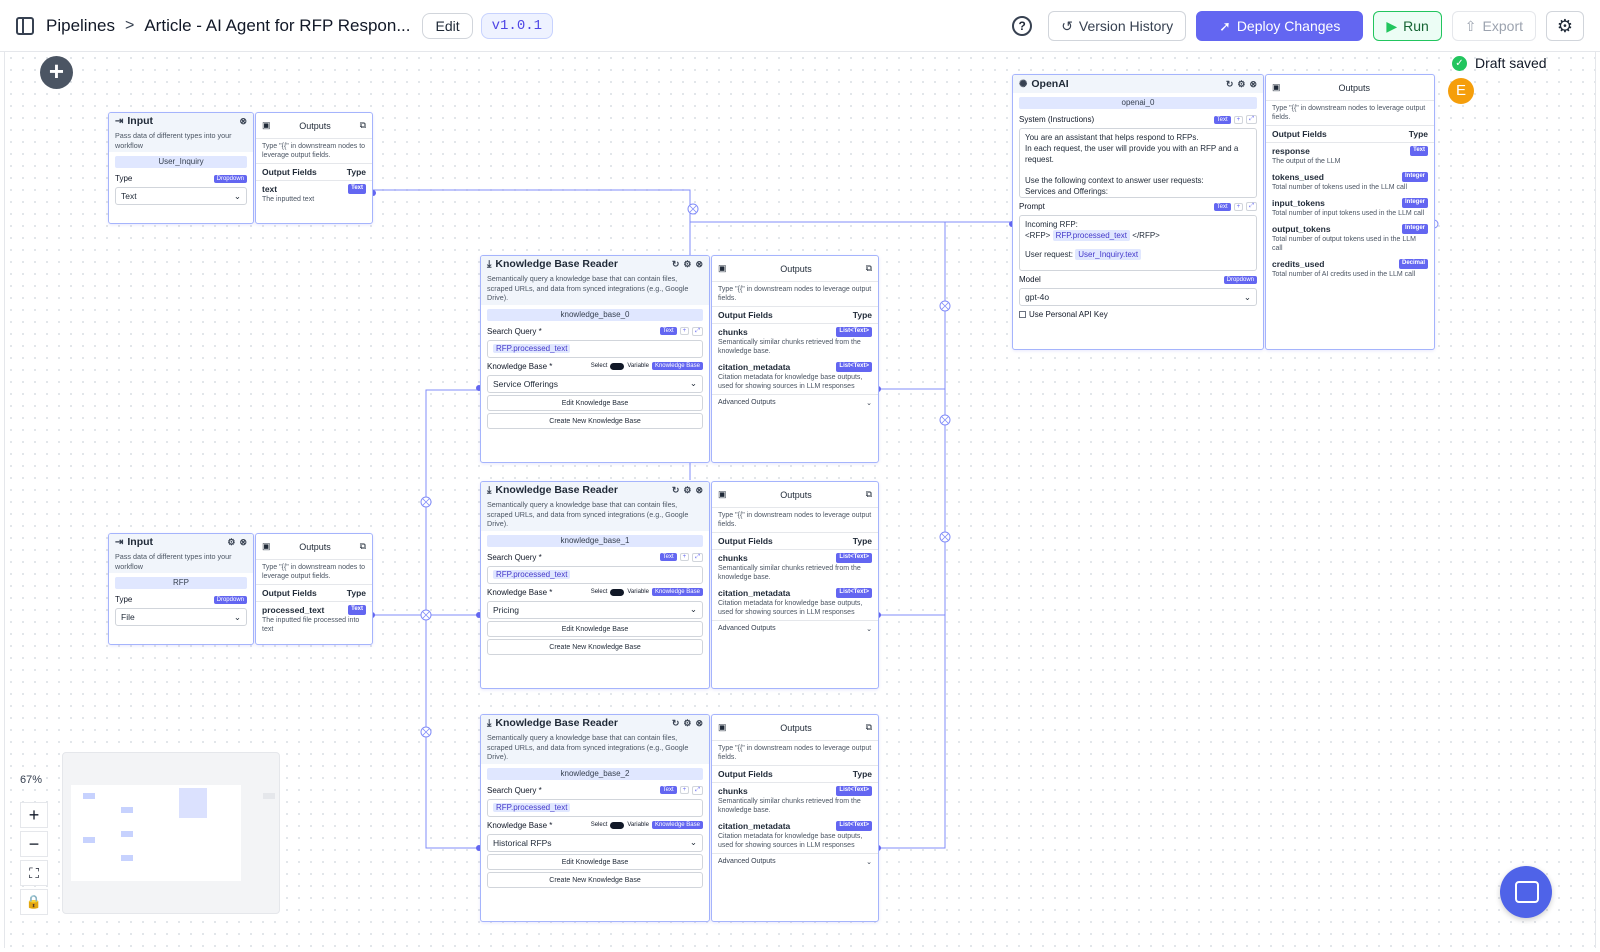 The height and width of the screenshot is (952, 1600). Describe the element at coordinates (595, 609) in the screenshot. I see `knowledge-base-select: Pricing ⌄` at that location.